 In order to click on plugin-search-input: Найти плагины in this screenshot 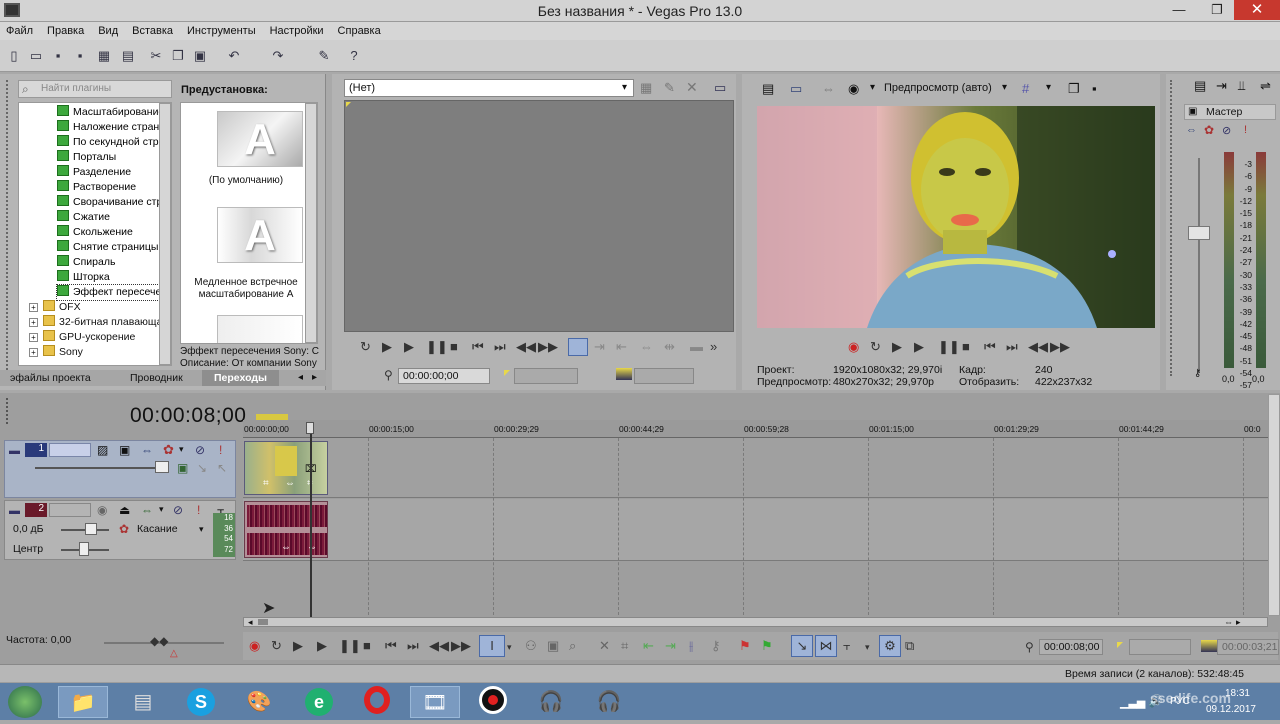, I will do `click(95, 89)`.